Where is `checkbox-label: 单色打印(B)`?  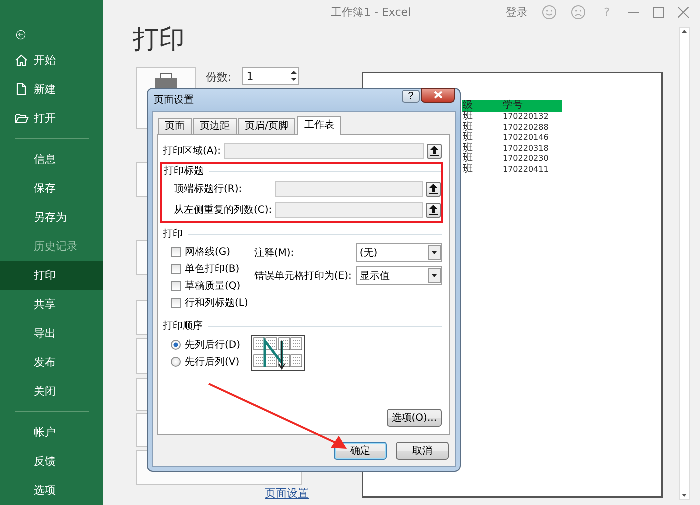
checkbox-label: 单色打印(B) is located at coordinates (212, 269).